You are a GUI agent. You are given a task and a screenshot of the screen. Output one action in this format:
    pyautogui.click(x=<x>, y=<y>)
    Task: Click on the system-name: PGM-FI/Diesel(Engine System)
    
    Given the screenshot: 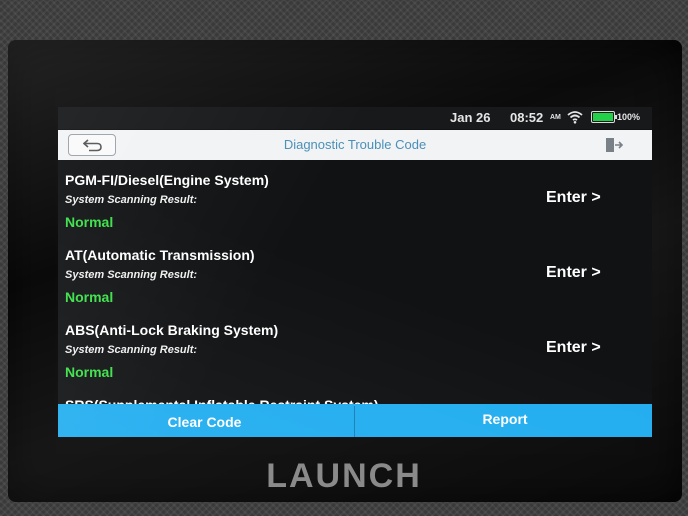 What is the action you would take?
    pyautogui.click(x=167, y=180)
    